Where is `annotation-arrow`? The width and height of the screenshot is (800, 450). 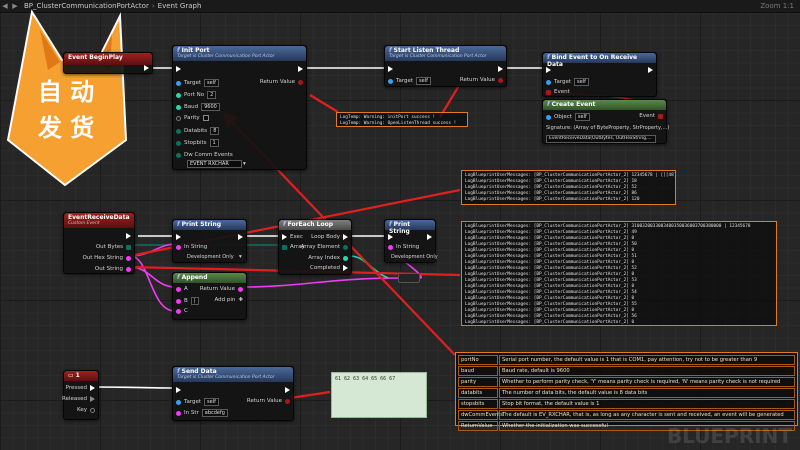 annotation-arrow is located at coordinates (310, 395).